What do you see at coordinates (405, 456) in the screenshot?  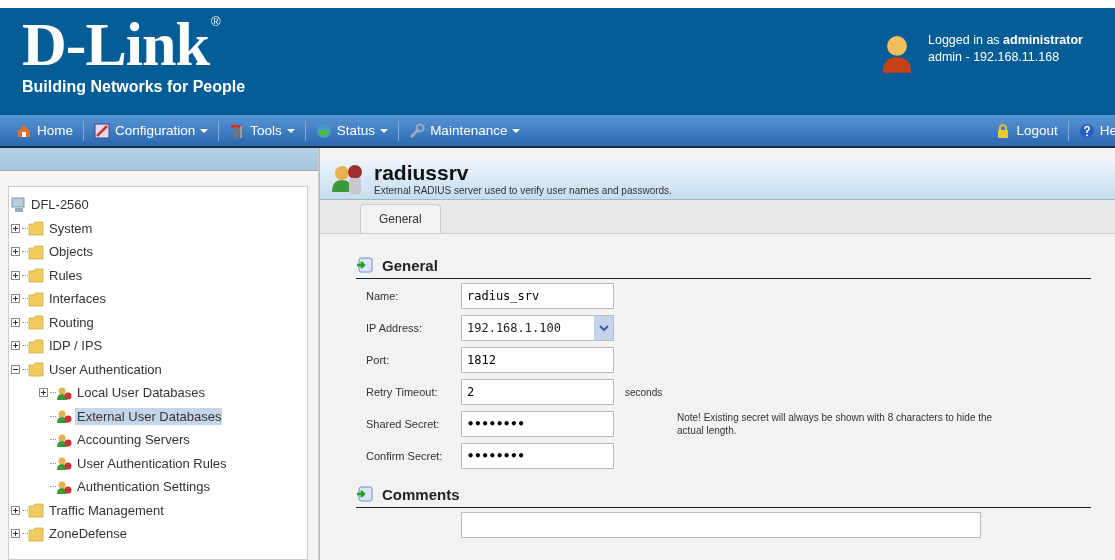 I see `field-label: Confirm Secret:` at bounding box center [405, 456].